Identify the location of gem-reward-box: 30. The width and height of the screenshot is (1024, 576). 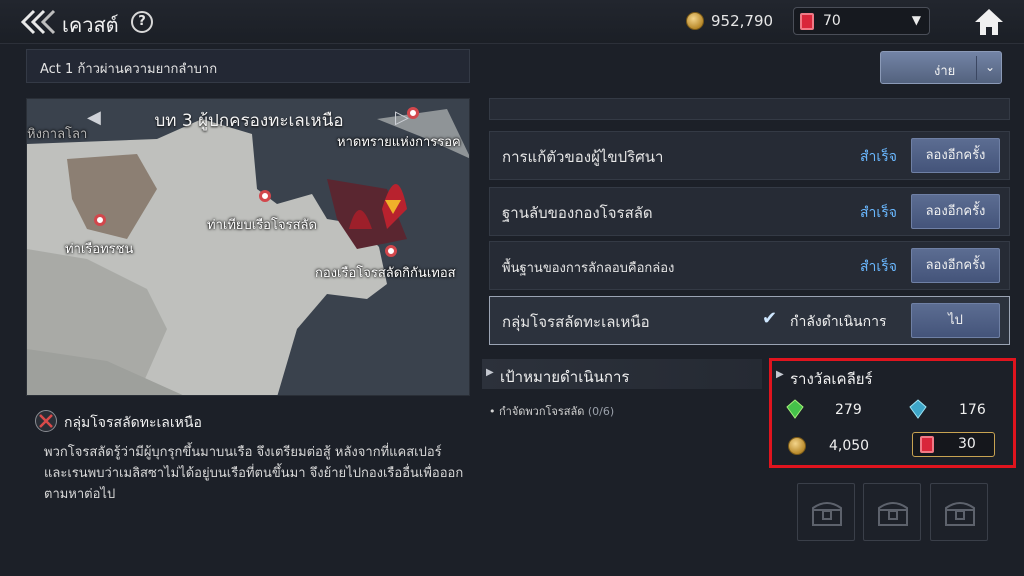
(953, 444).